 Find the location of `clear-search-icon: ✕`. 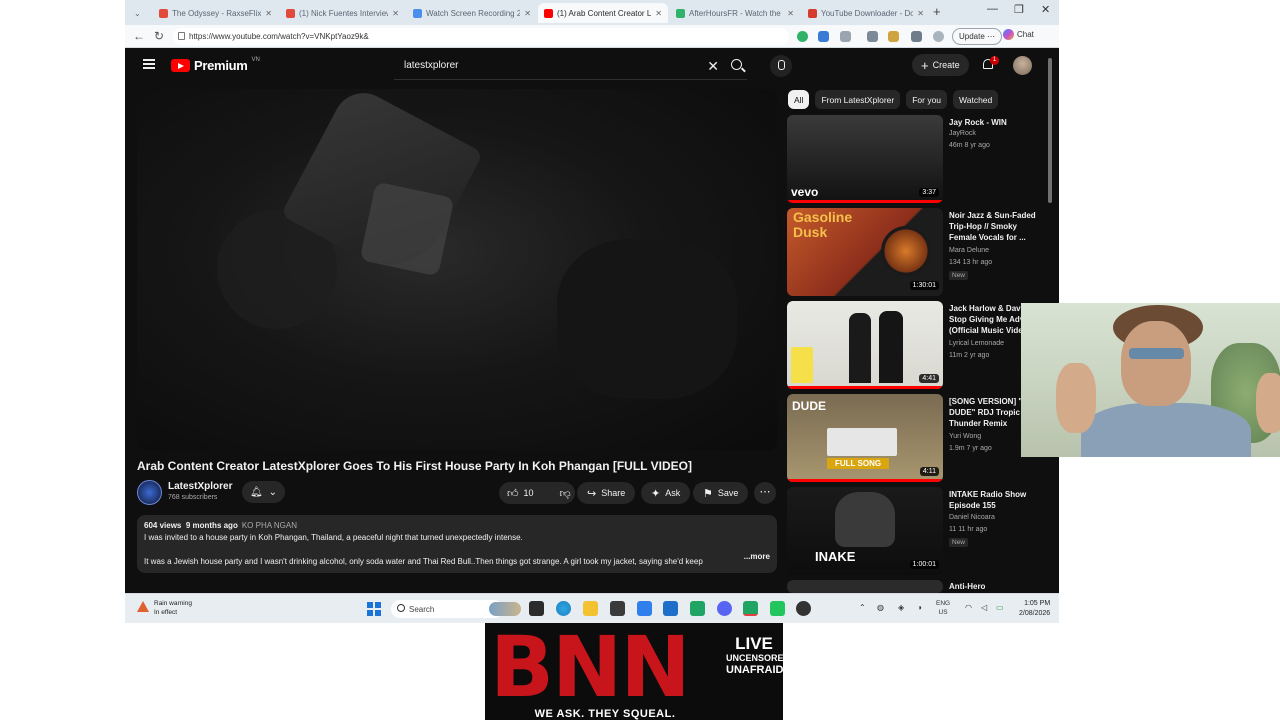

clear-search-icon: ✕ is located at coordinates (713, 66).